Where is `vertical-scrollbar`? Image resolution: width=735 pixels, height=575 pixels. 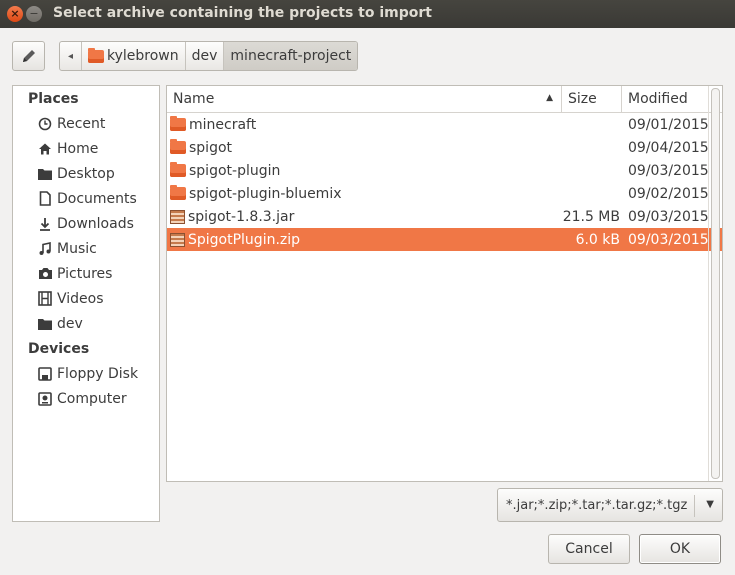 vertical-scrollbar is located at coordinates (715, 283).